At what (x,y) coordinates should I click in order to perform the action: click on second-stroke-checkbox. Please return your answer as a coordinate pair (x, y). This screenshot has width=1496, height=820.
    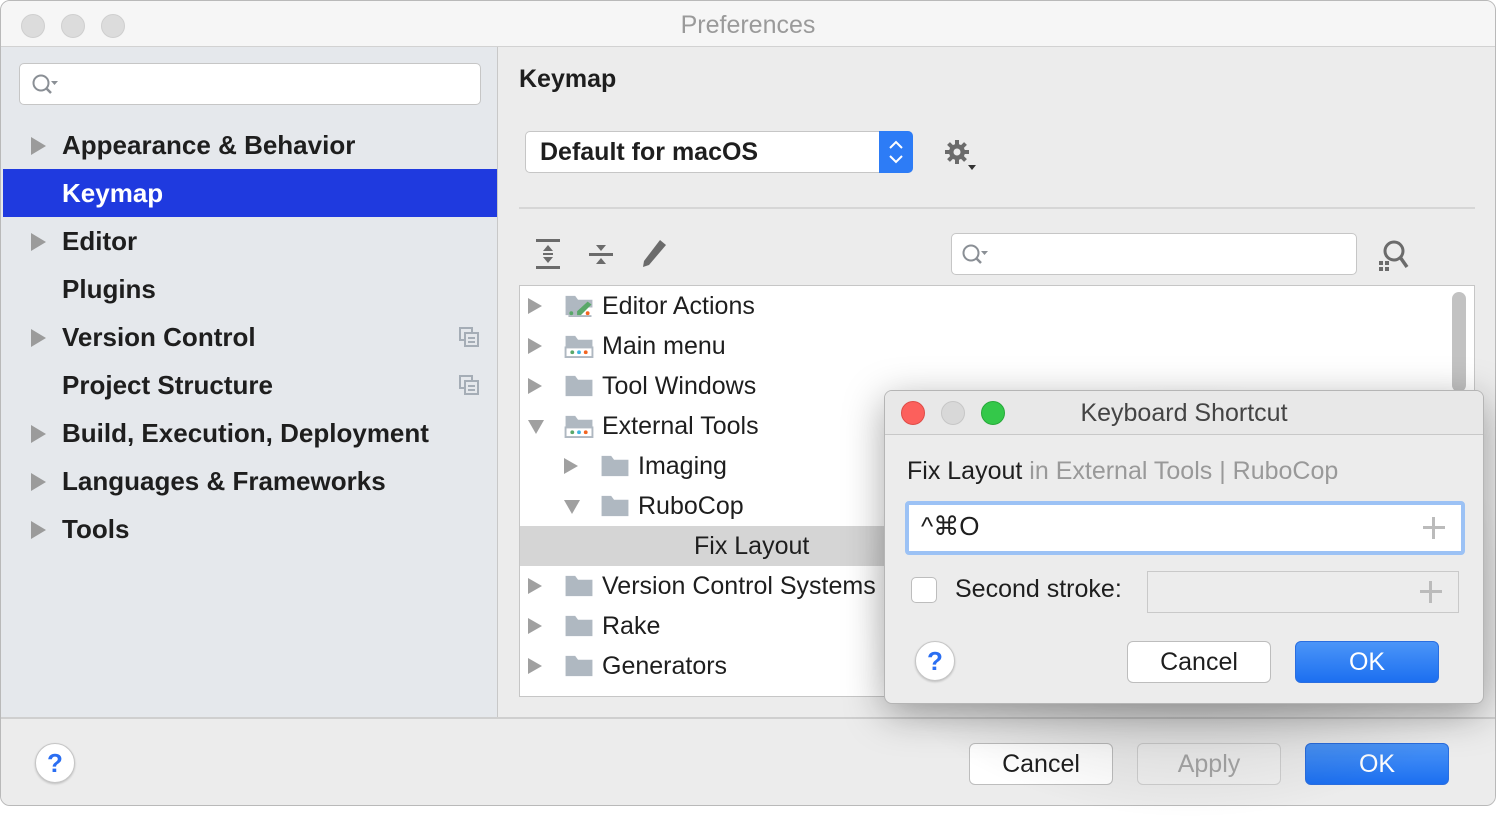
    Looking at the image, I should click on (924, 590).